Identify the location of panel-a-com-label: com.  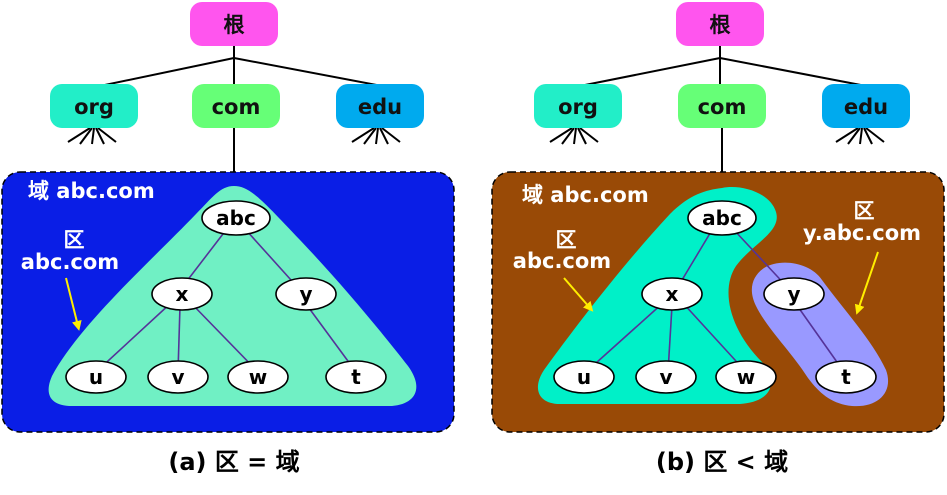
(236, 107).